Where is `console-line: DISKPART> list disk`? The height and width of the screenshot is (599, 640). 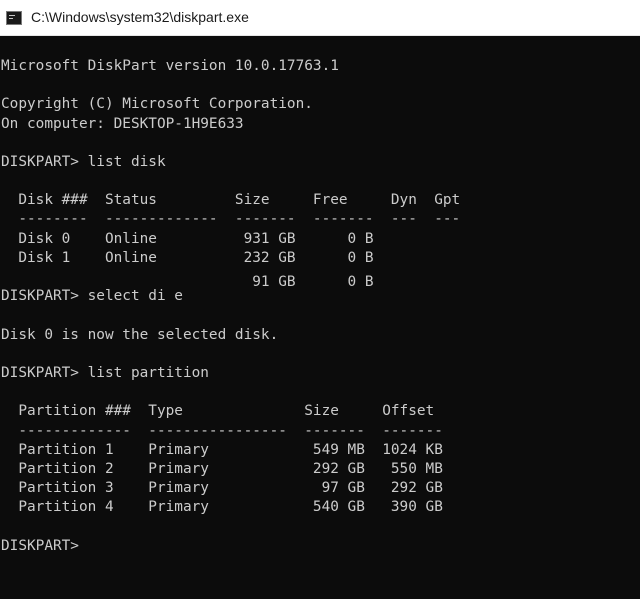
console-line: DISKPART> list disk is located at coordinates (83, 162).